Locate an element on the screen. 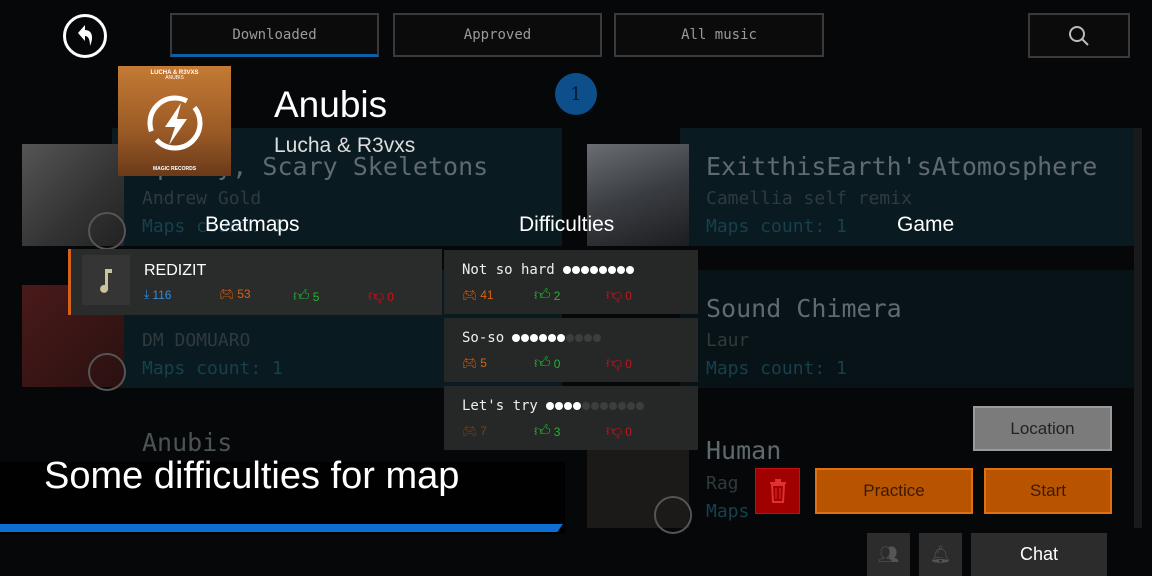  downloads-stat: ⤓ 116 is located at coordinates (157, 294).